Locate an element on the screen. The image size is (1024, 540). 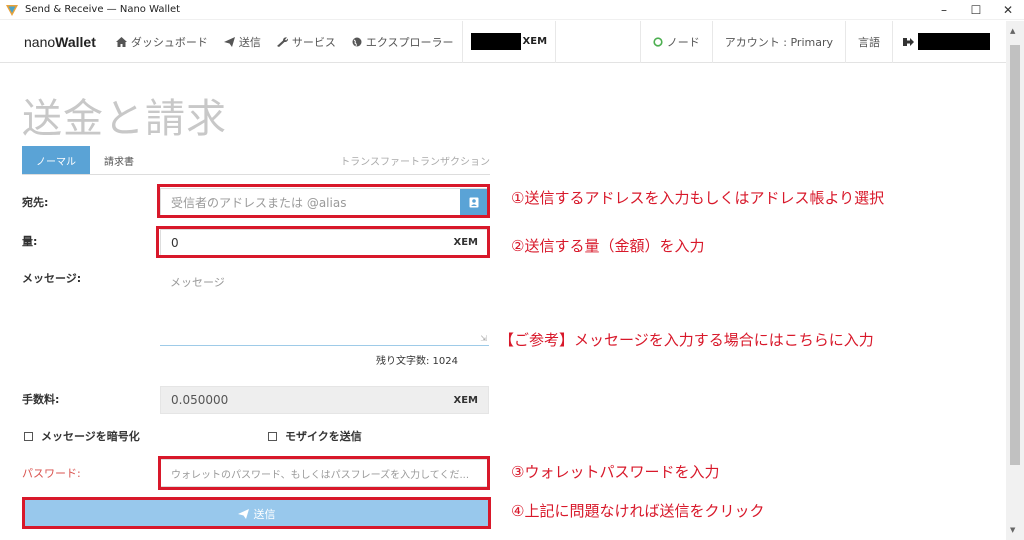
send-button: 送信 is located at coordinates (256, 513).